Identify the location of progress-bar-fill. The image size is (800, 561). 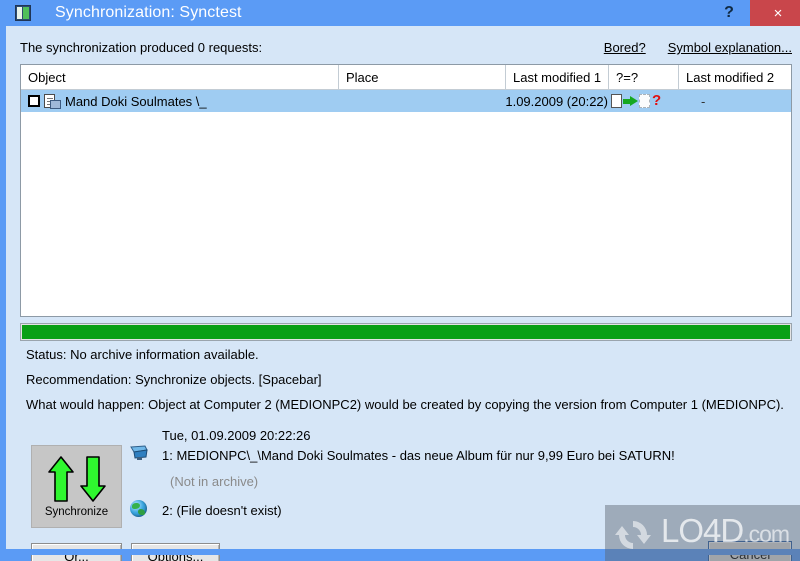
(406, 332).